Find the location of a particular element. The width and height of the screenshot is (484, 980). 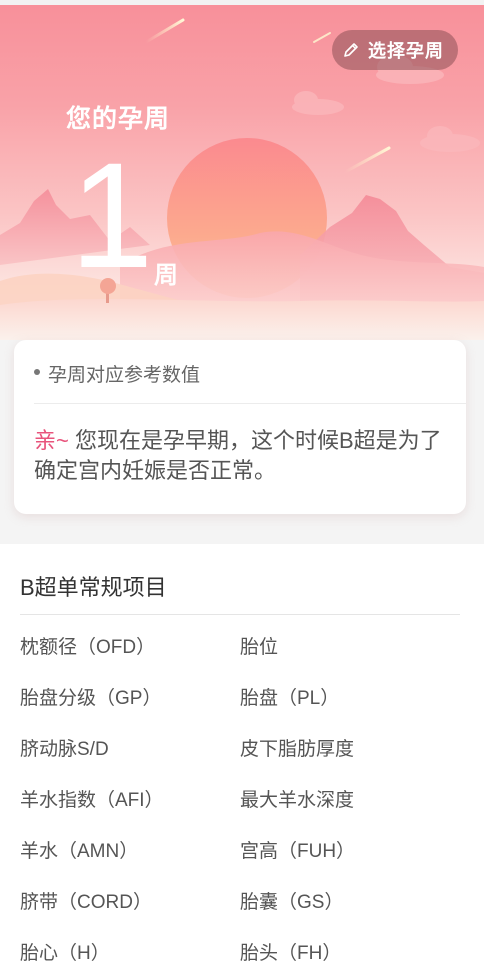

section-title: B超单常规项目 is located at coordinates (93, 587).